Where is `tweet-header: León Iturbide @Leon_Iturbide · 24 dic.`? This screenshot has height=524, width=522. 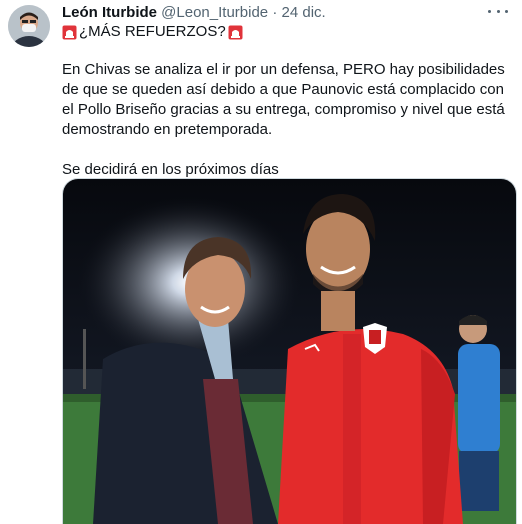
tweet-header: León Iturbide @Leon_Iturbide · 24 dic. is located at coordinates (194, 13).